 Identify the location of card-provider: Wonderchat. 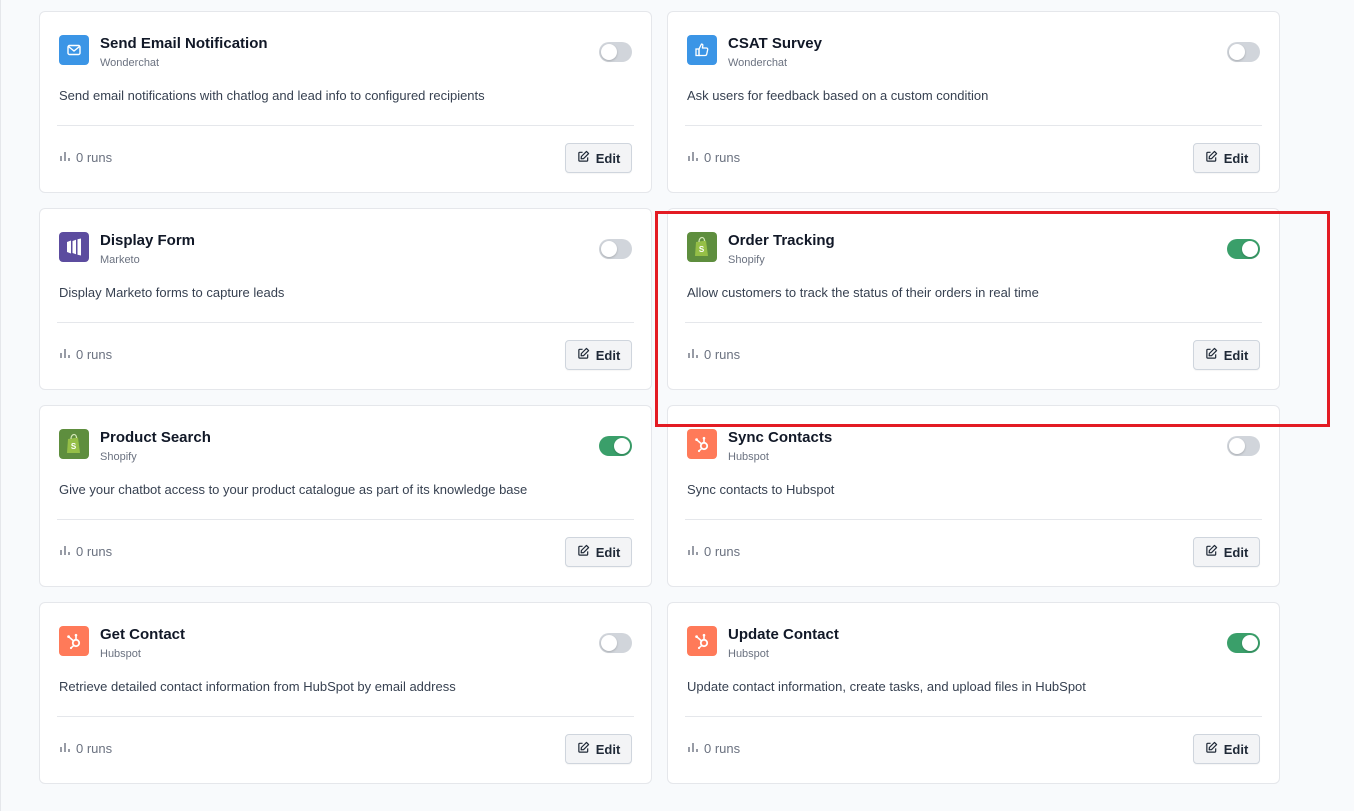
(758, 63).